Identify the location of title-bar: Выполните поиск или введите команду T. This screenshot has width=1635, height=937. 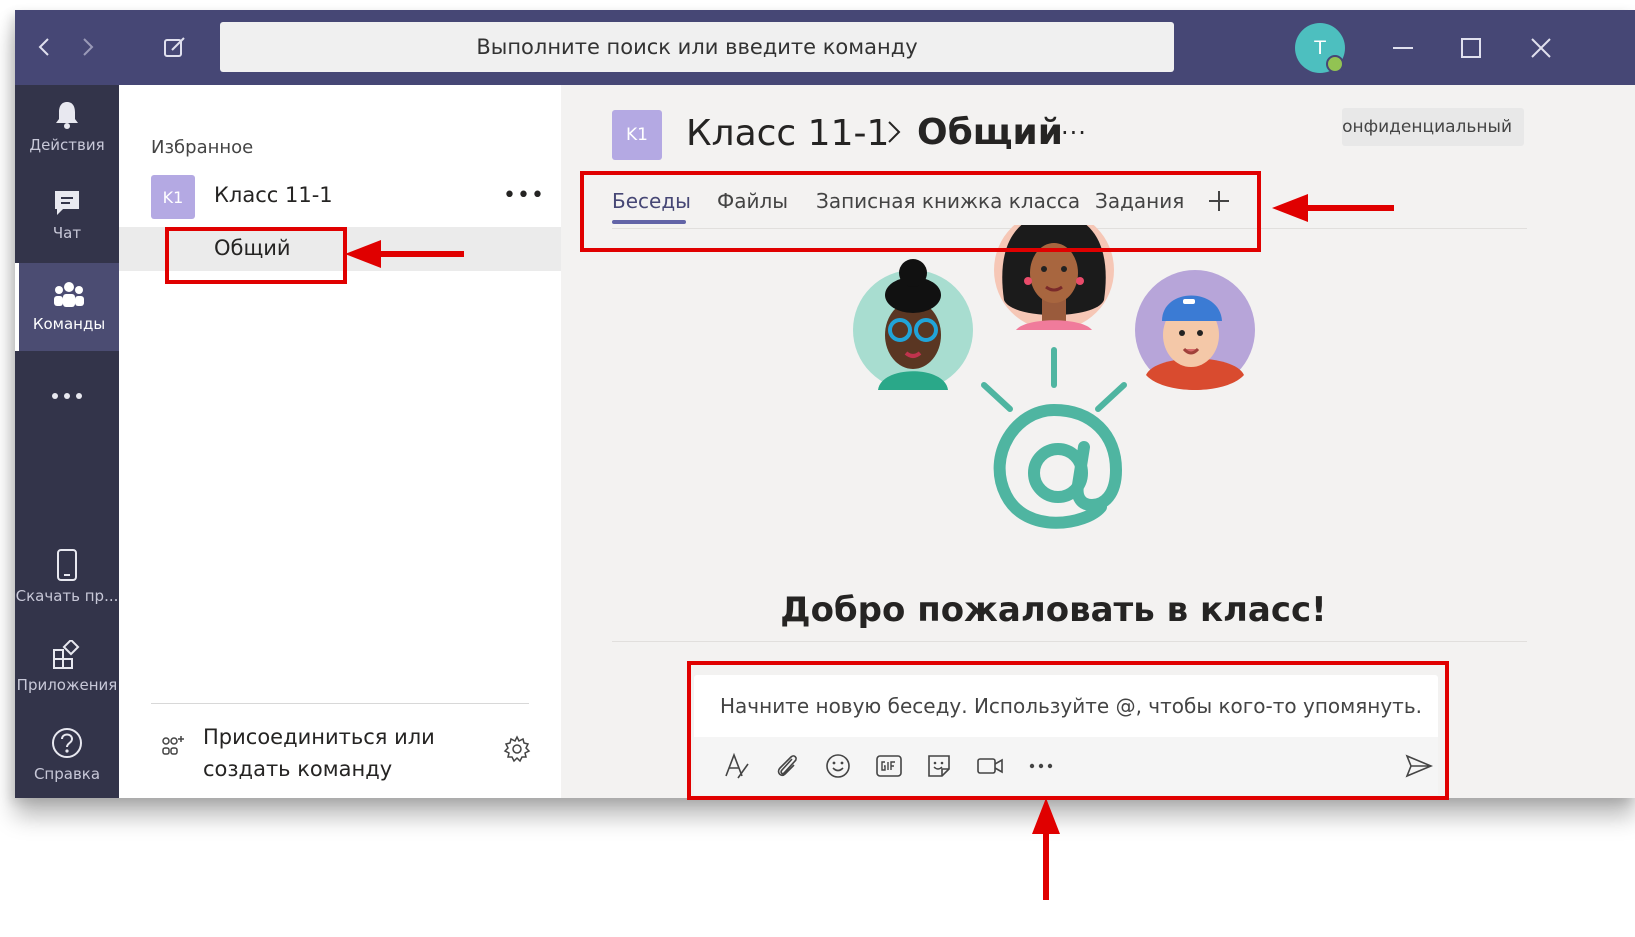
(825, 47).